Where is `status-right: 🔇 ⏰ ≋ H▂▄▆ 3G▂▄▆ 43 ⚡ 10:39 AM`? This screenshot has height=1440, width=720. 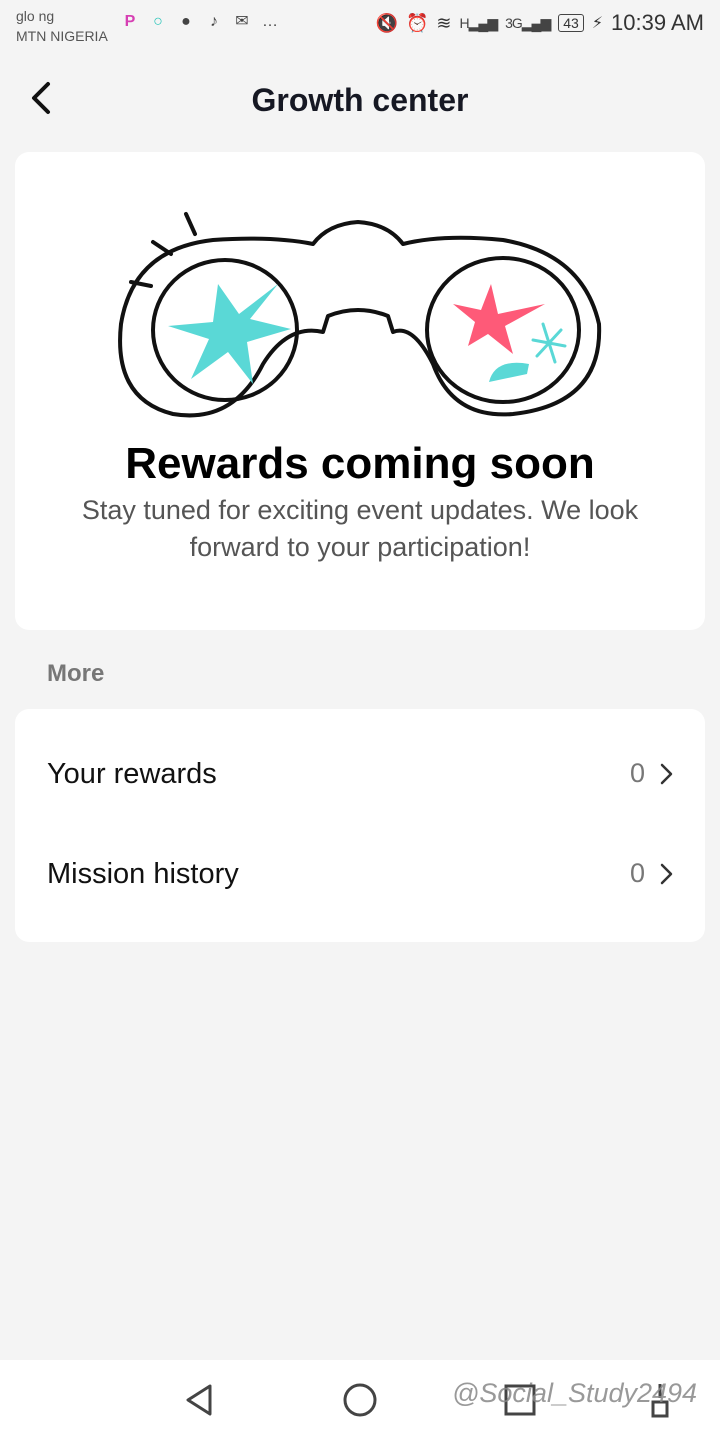 status-right: 🔇 ⏰ ≋ H▂▄▆ 3G▂▄▆ 43 ⚡ 10:39 AM is located at coordinates (540, 23).